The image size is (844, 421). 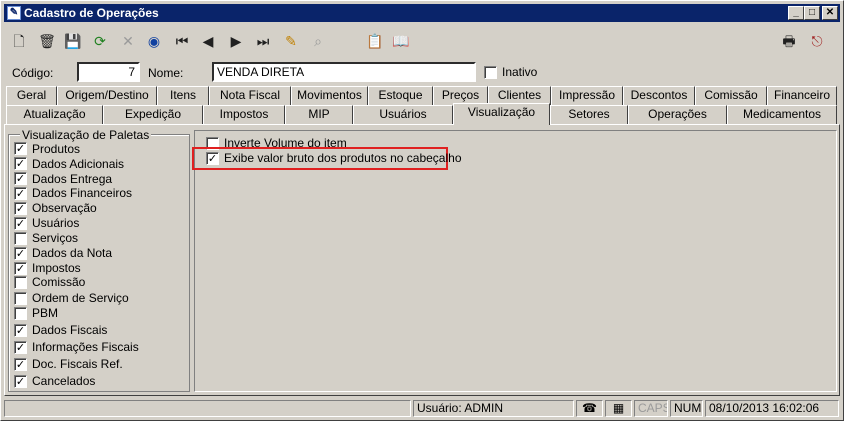 What do you see at coordinates (91, 13) in the screenshot?
I see `window-title: Cadastro de Operações` at bounding box center [91, 13].